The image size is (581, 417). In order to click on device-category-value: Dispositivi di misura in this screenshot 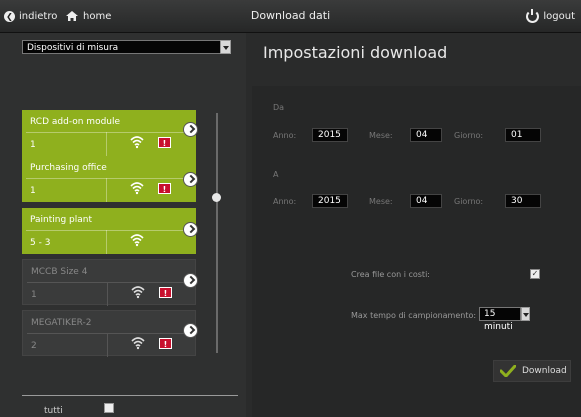, I will do `click(73, 48)`.